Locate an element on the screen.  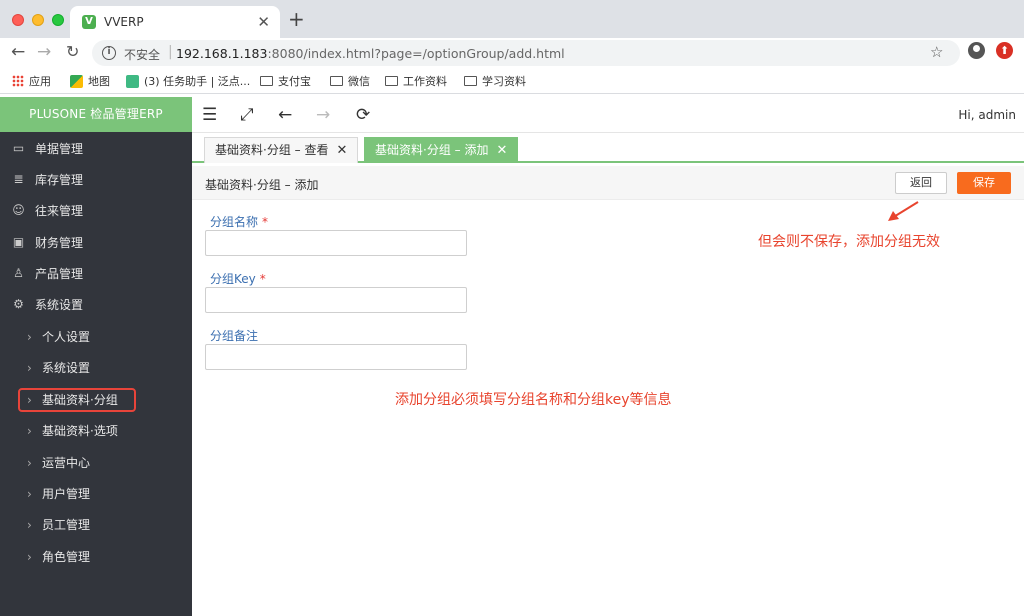
sidebar-item-label: 财务管理 is located at coordinates (59, 243).